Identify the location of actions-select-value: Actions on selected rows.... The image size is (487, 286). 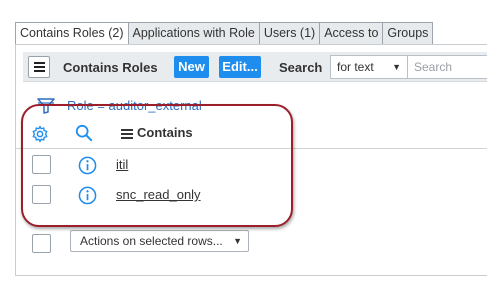
(151, 241).